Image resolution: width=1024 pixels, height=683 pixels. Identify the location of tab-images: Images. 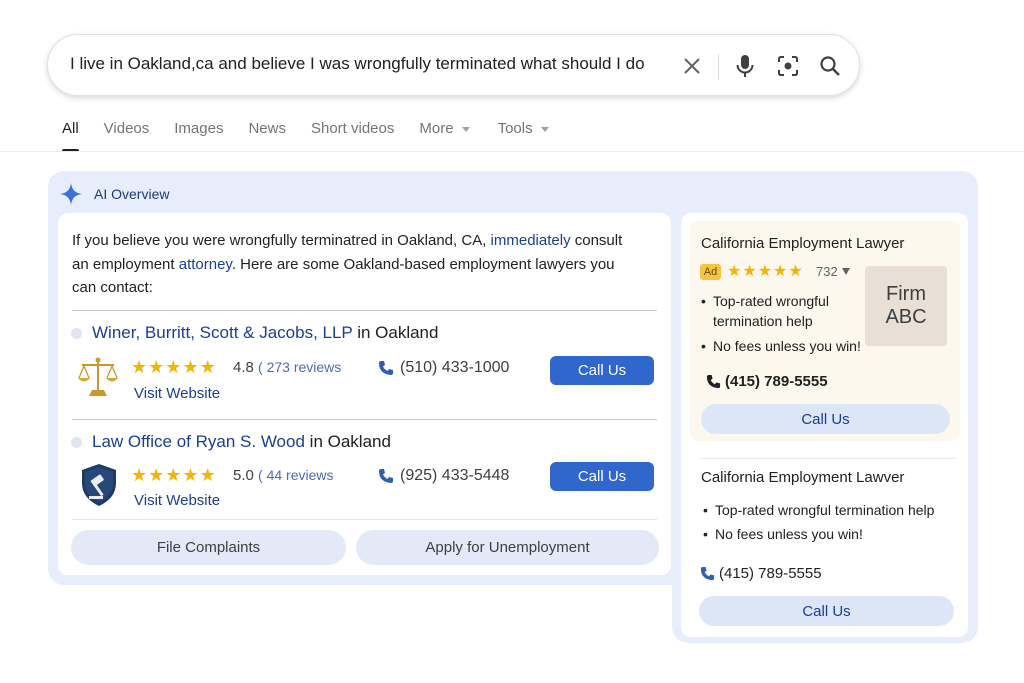
(198, 136).